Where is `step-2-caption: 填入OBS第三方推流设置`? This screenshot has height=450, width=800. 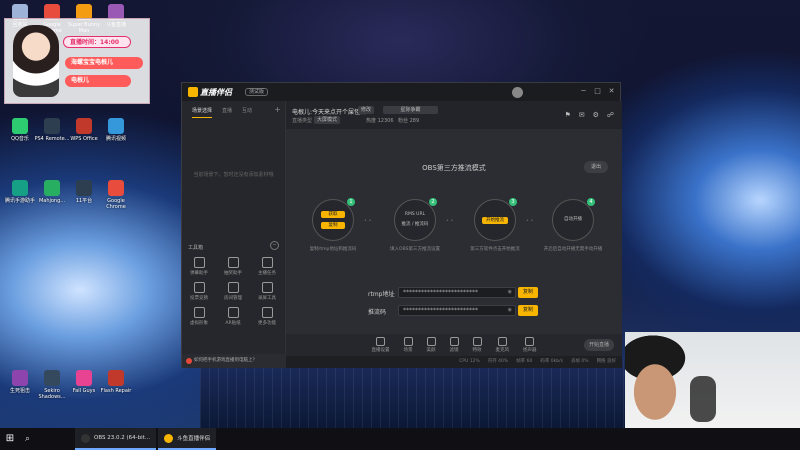
step-2-caption: 填入OBS第三方推流设置 is located at coordinates (415, 249).